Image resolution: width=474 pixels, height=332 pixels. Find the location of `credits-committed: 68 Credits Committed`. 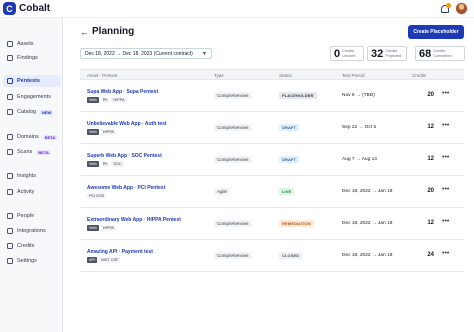

credits-committed: 68 Credits Committed is located at coordinates (440, 53).